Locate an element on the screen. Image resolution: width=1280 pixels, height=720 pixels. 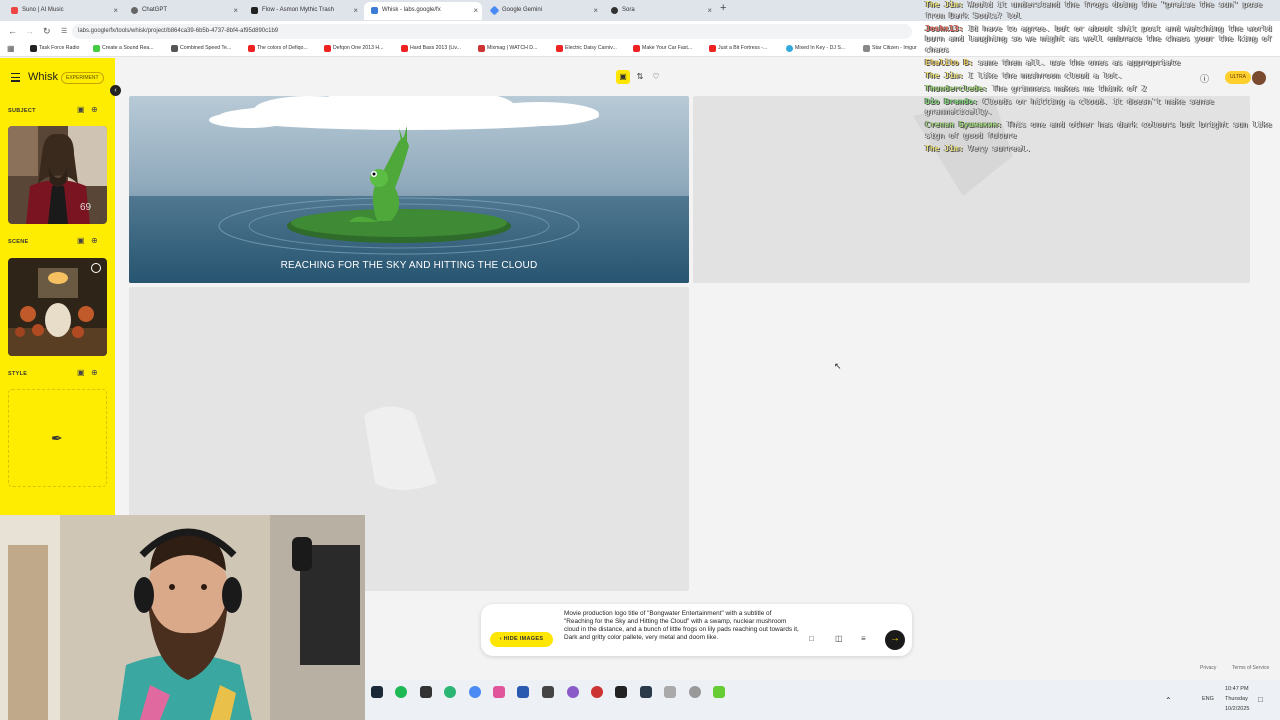
scene-image is located at coordinates (57, 307).